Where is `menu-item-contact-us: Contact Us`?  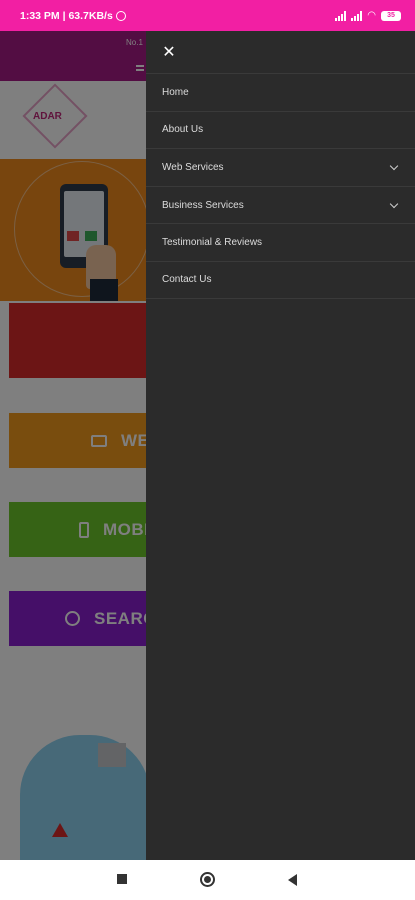
menu-item-contact-us: Contact Us is located at coordinates (280, 279).